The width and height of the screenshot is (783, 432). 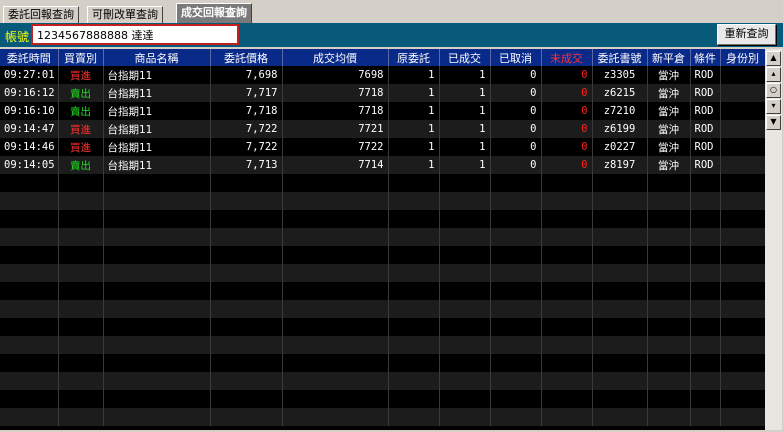 What do you see at coordinates (335, 57) in the screenshot?
I see `header-avg-fill-price: 成交均價` at bounding box center [335, 57].